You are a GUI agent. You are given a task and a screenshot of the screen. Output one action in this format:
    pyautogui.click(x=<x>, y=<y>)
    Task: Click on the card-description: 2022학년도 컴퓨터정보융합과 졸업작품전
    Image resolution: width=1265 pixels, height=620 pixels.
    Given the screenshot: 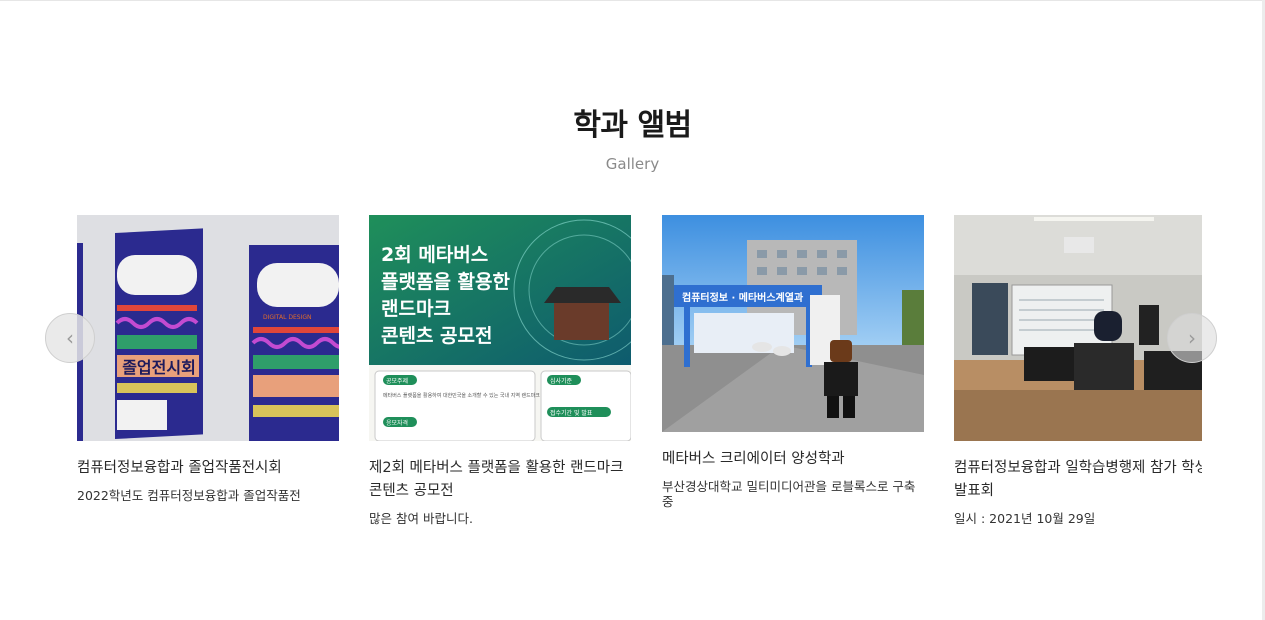 What is the action you would take?
    pyautogui.click(x=189, y=495)
    